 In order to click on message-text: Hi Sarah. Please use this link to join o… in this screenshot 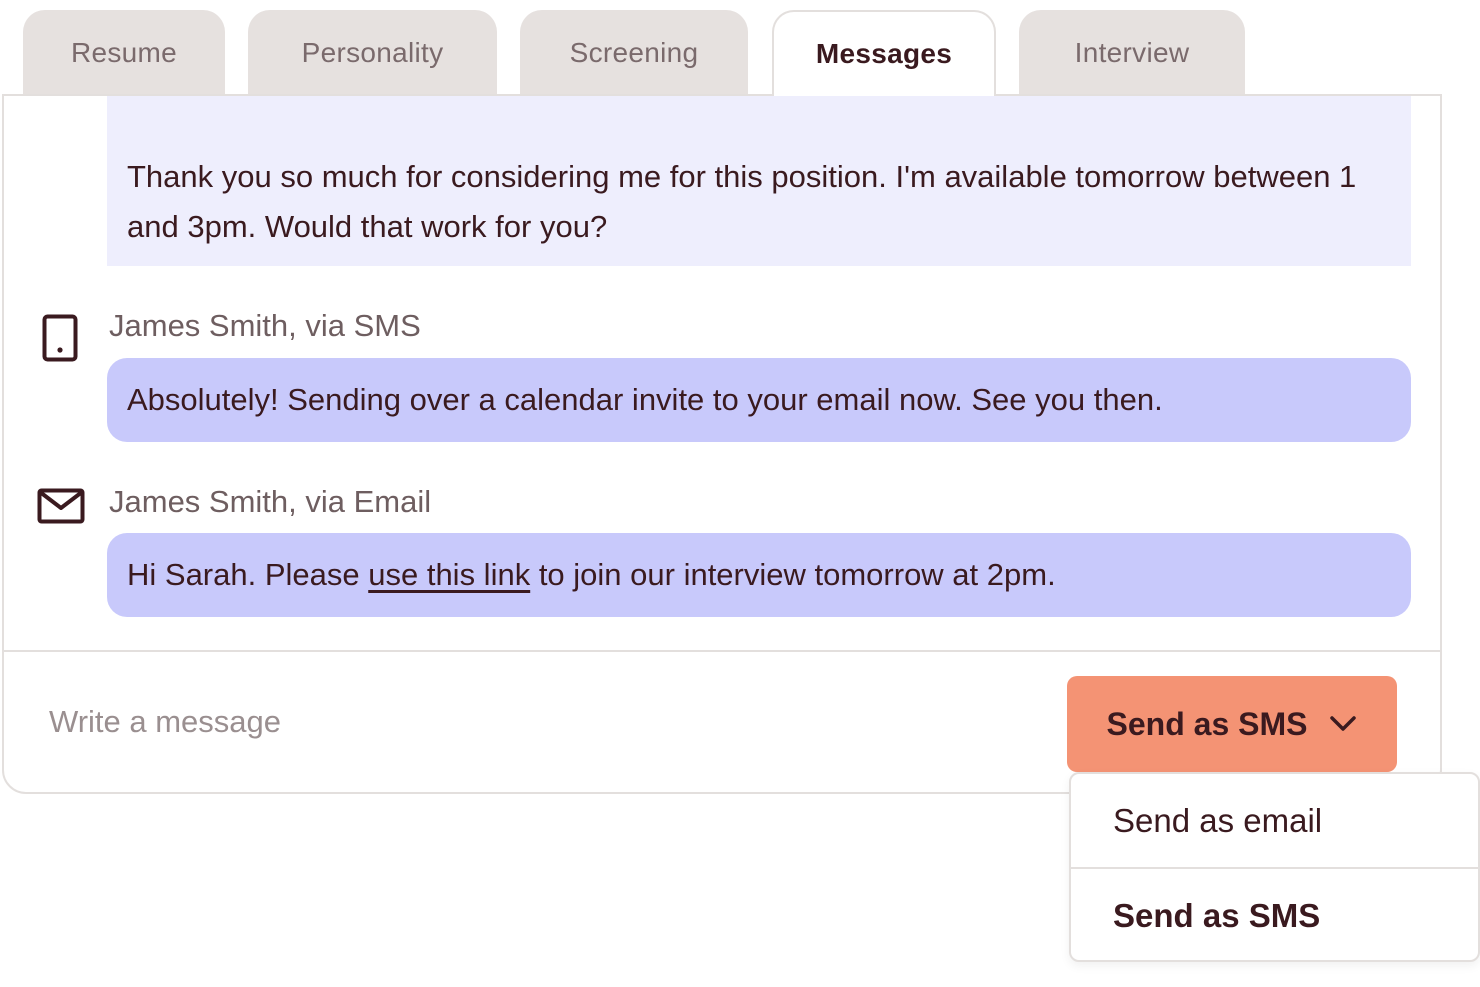, I will do `click(591, 575)`.